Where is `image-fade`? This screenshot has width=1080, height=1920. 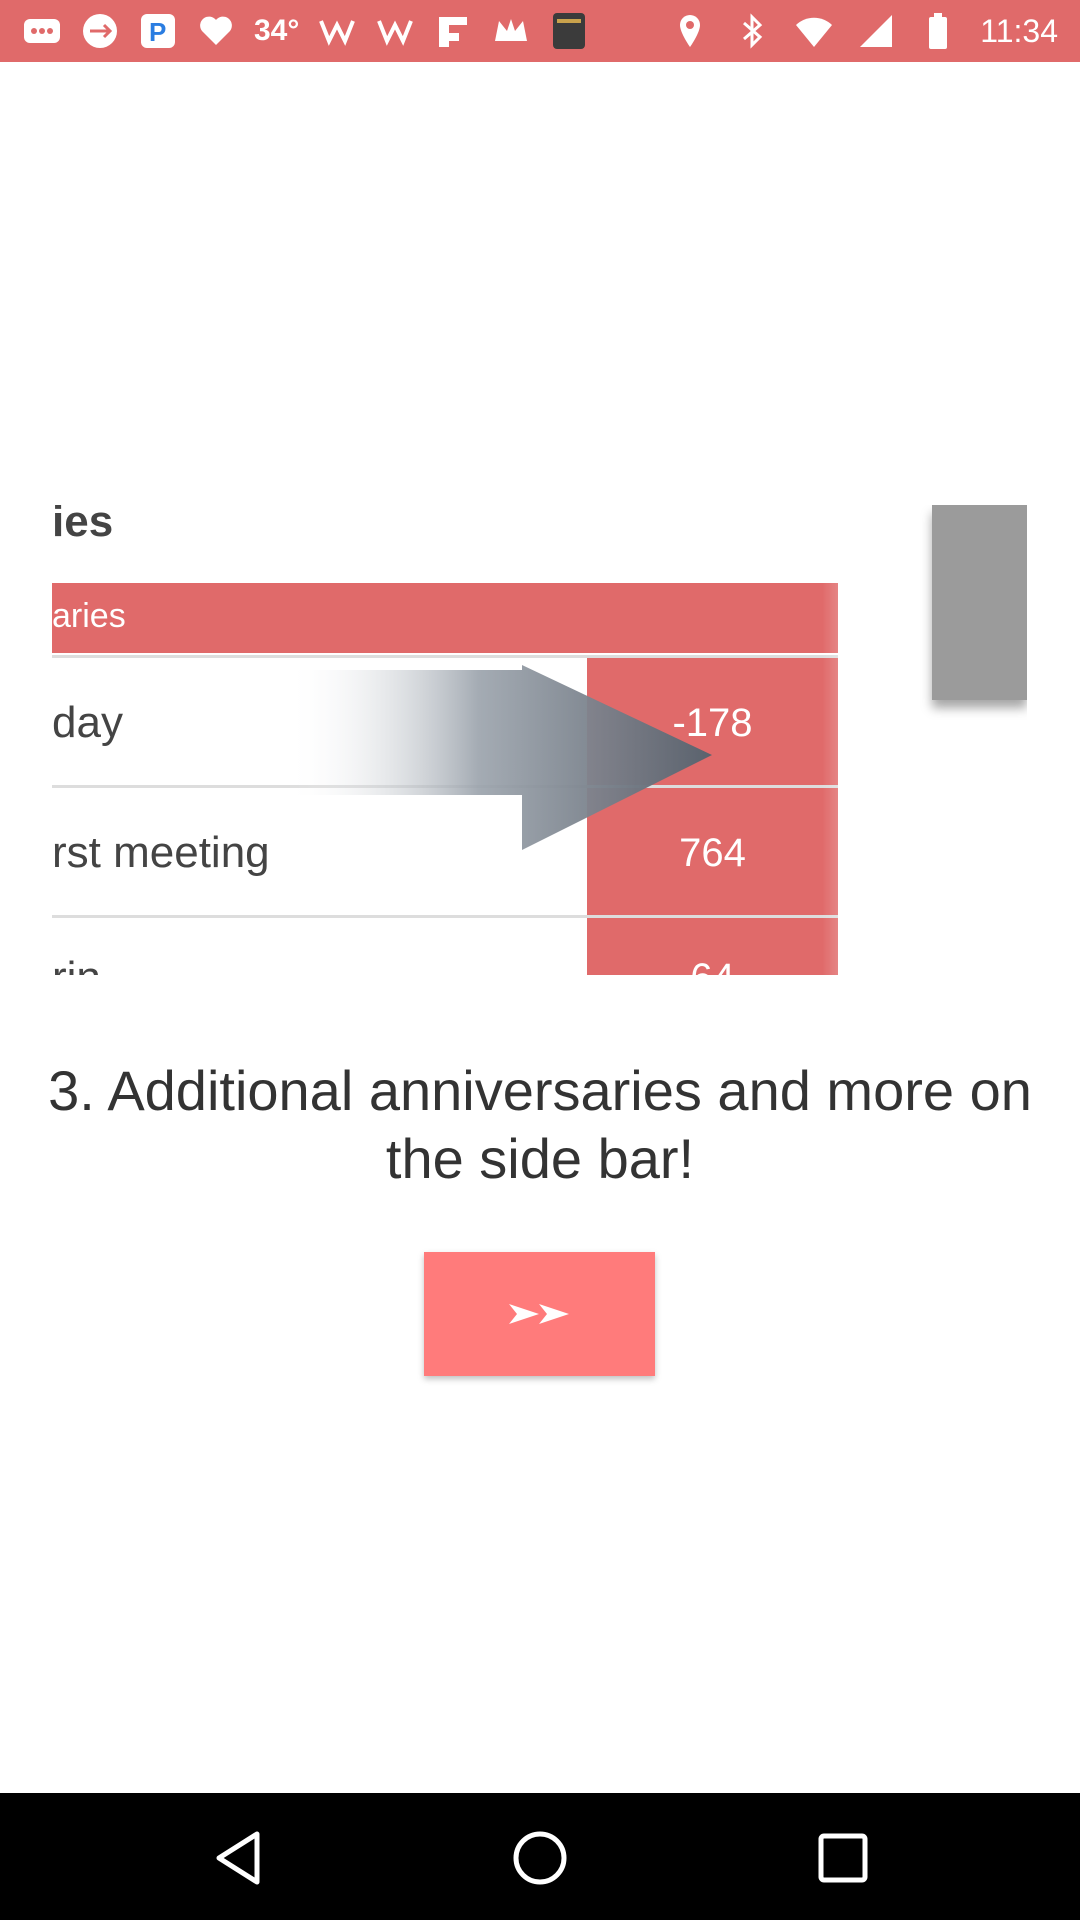
image-fade is located at coordinates (867, 740).